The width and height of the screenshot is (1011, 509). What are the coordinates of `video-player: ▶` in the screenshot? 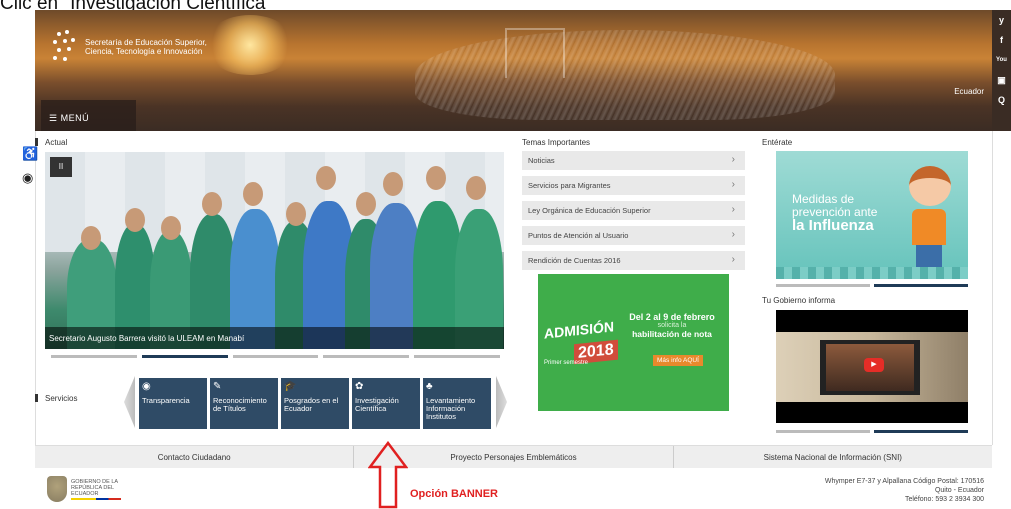 It's located at (872, 366).